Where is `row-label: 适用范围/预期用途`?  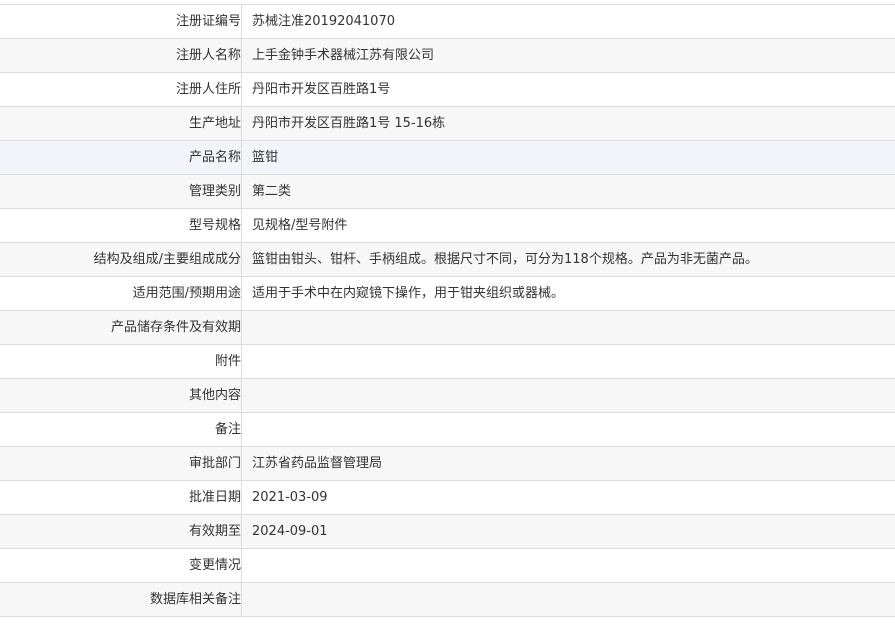 row-label: 适用范围/预期用途 is located at coordinates (121, 293).